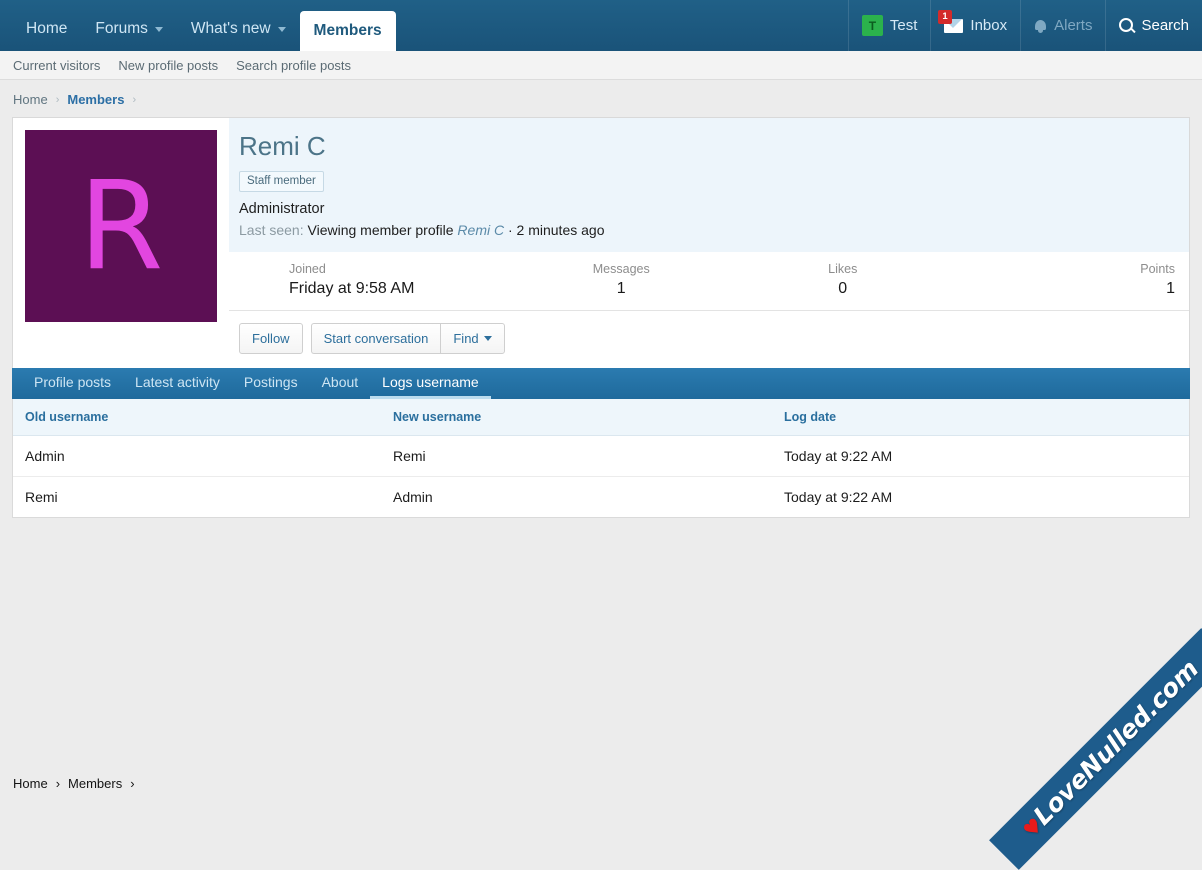 Image resolution: width=1202 pixels, height=870 pixels. What do you see at coordinates (588, 456) in the screenshot?
I see `cell-new-username: Remi` at bounding box center [588, 456].